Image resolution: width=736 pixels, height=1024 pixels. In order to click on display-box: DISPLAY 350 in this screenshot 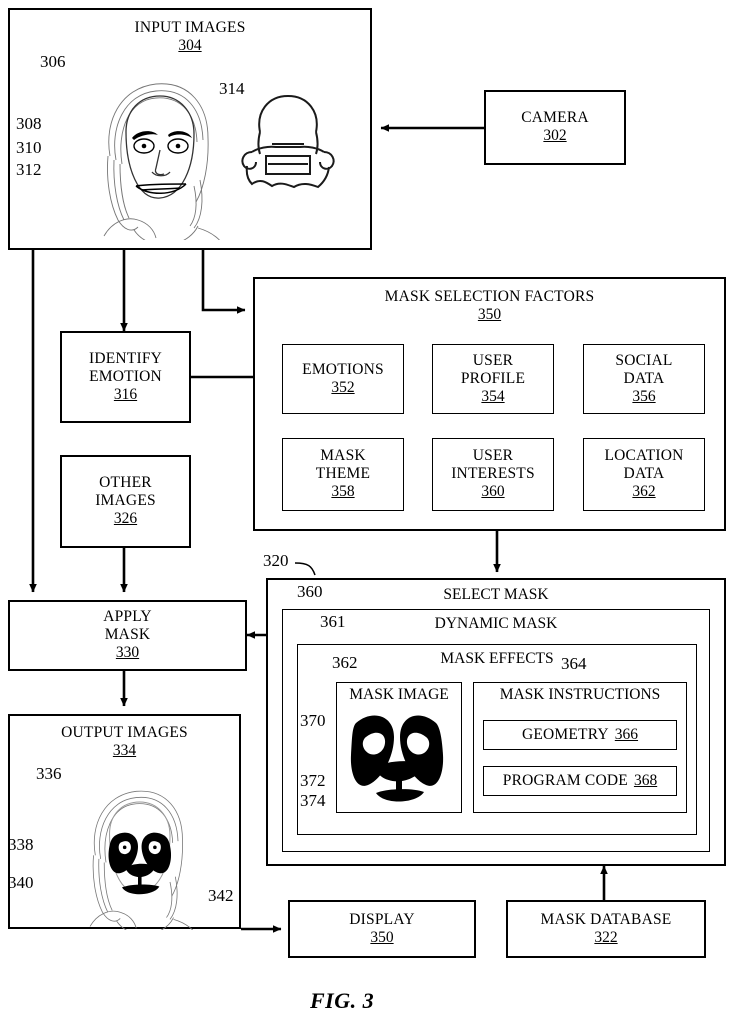, I will do `click(382, 929)`.